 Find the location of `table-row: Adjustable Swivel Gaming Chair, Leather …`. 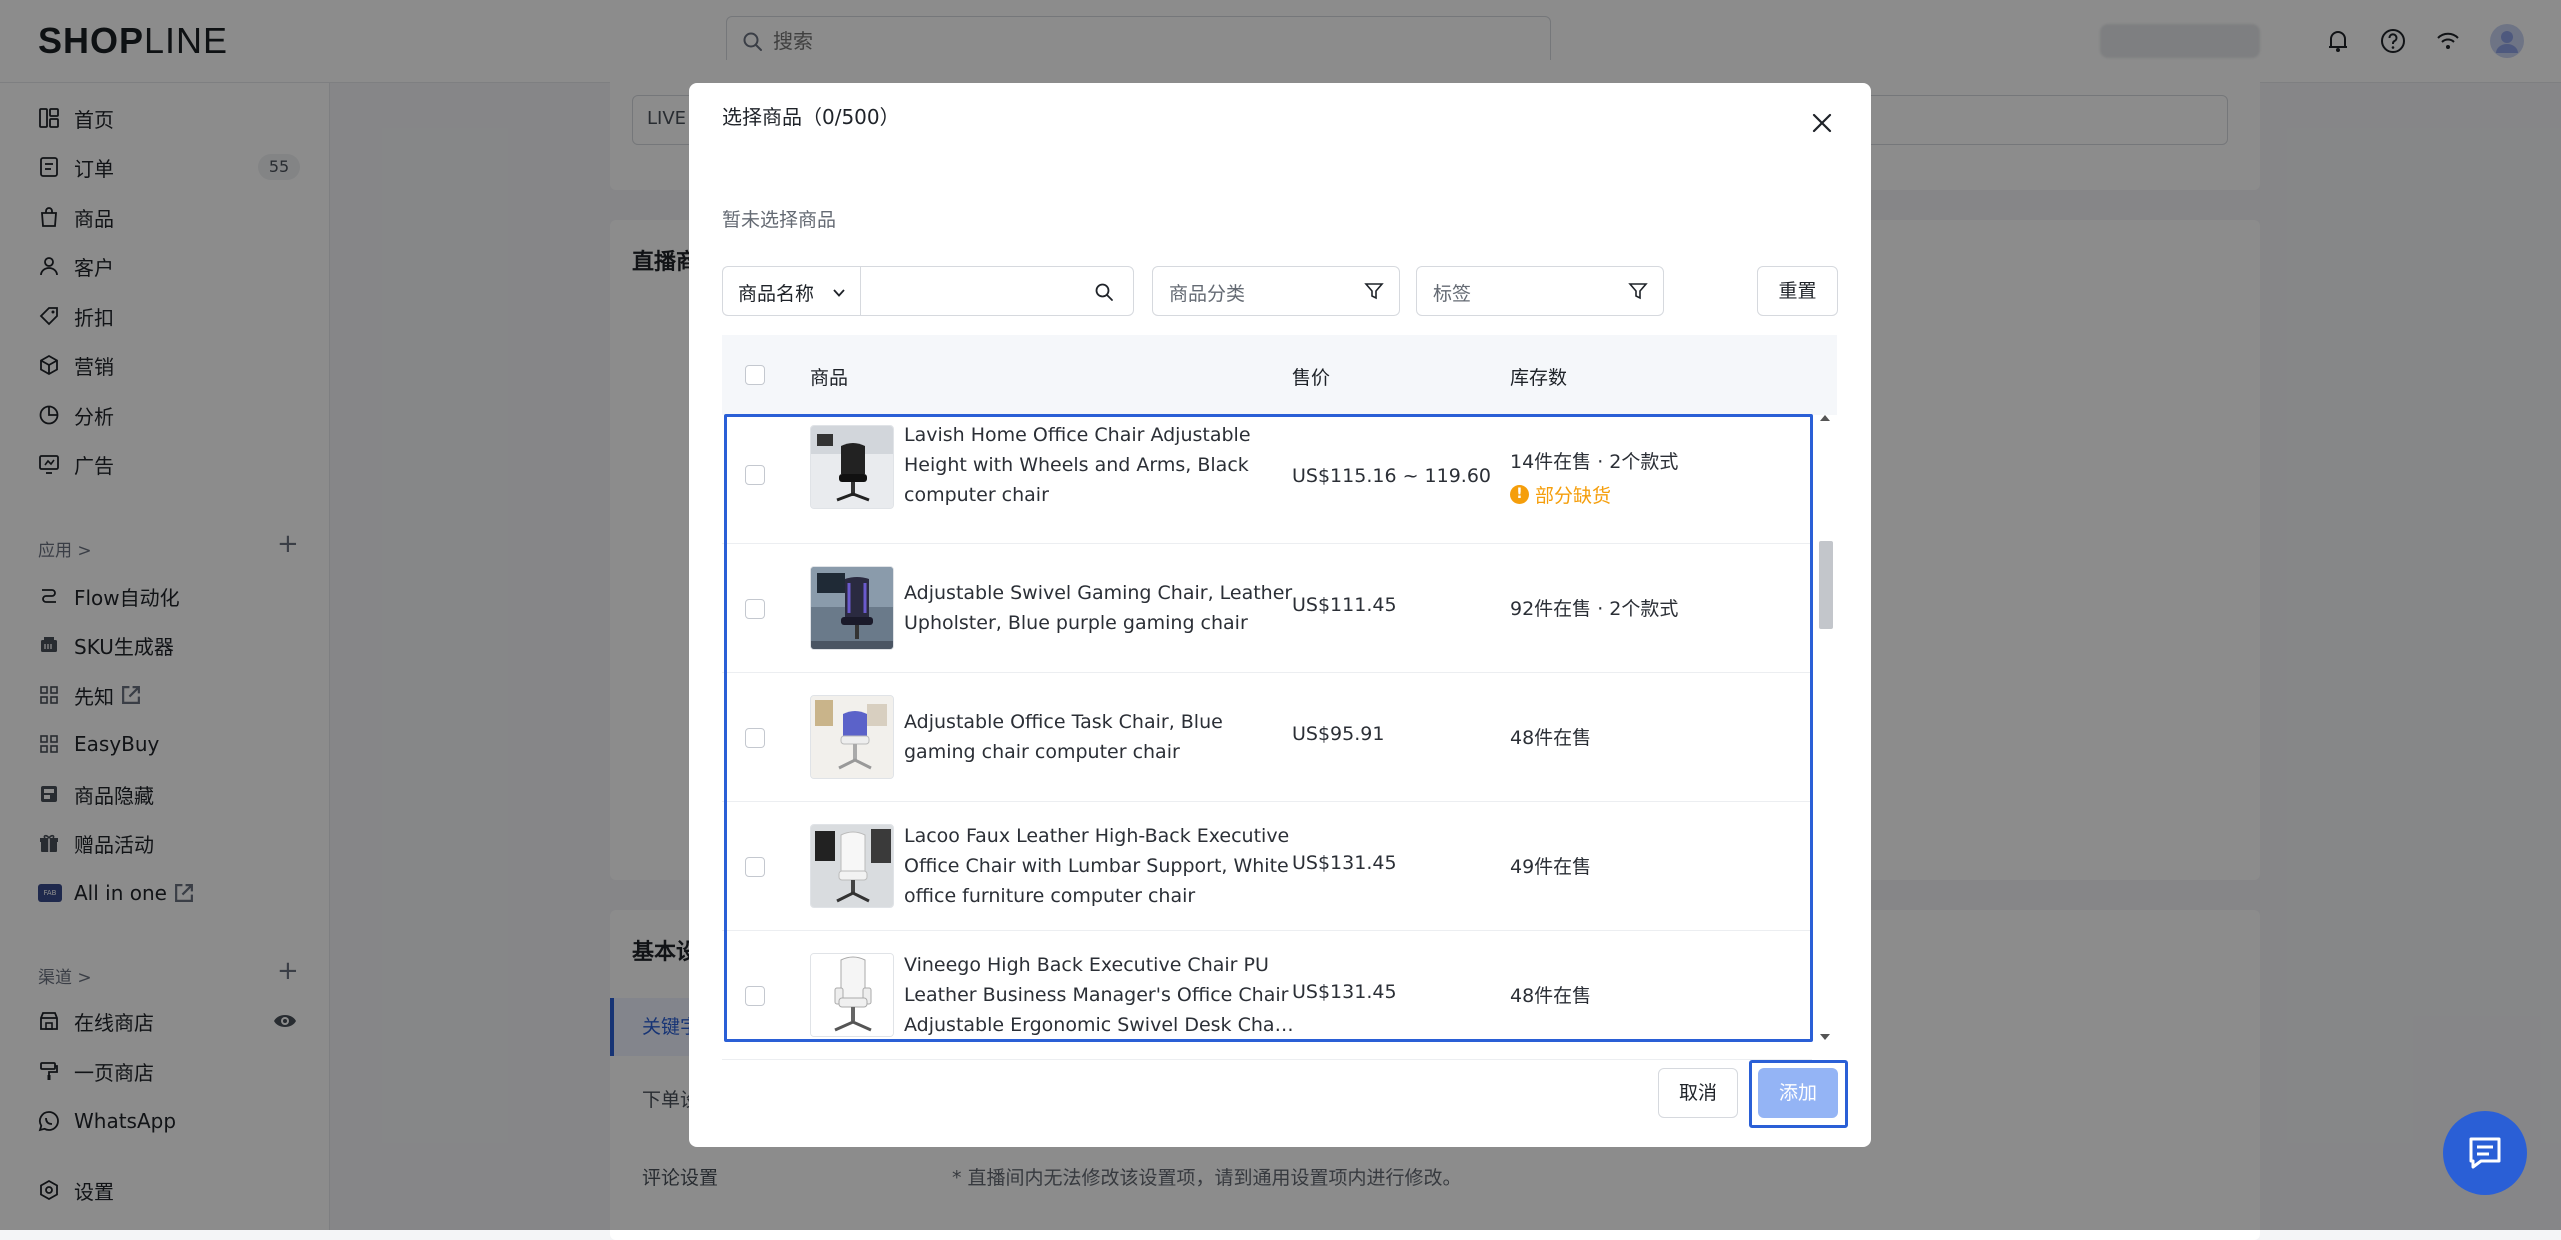

table-row: Adjustable Swivel Gaming Chair, Leather … is located at coordinates (1267, 608).